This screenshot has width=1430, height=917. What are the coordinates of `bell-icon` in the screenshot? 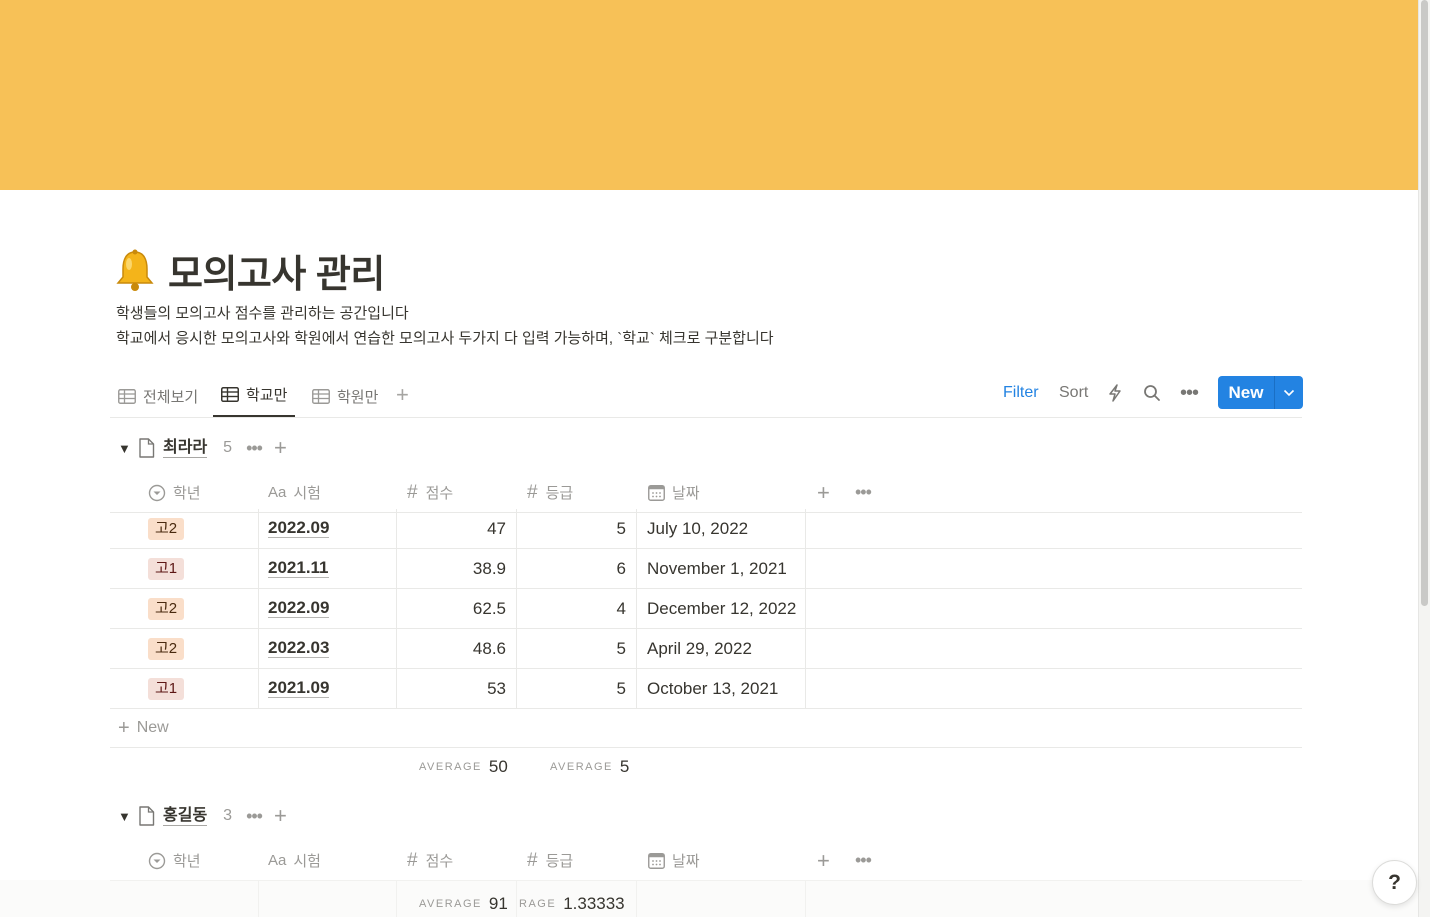 It's located at (135, 270).